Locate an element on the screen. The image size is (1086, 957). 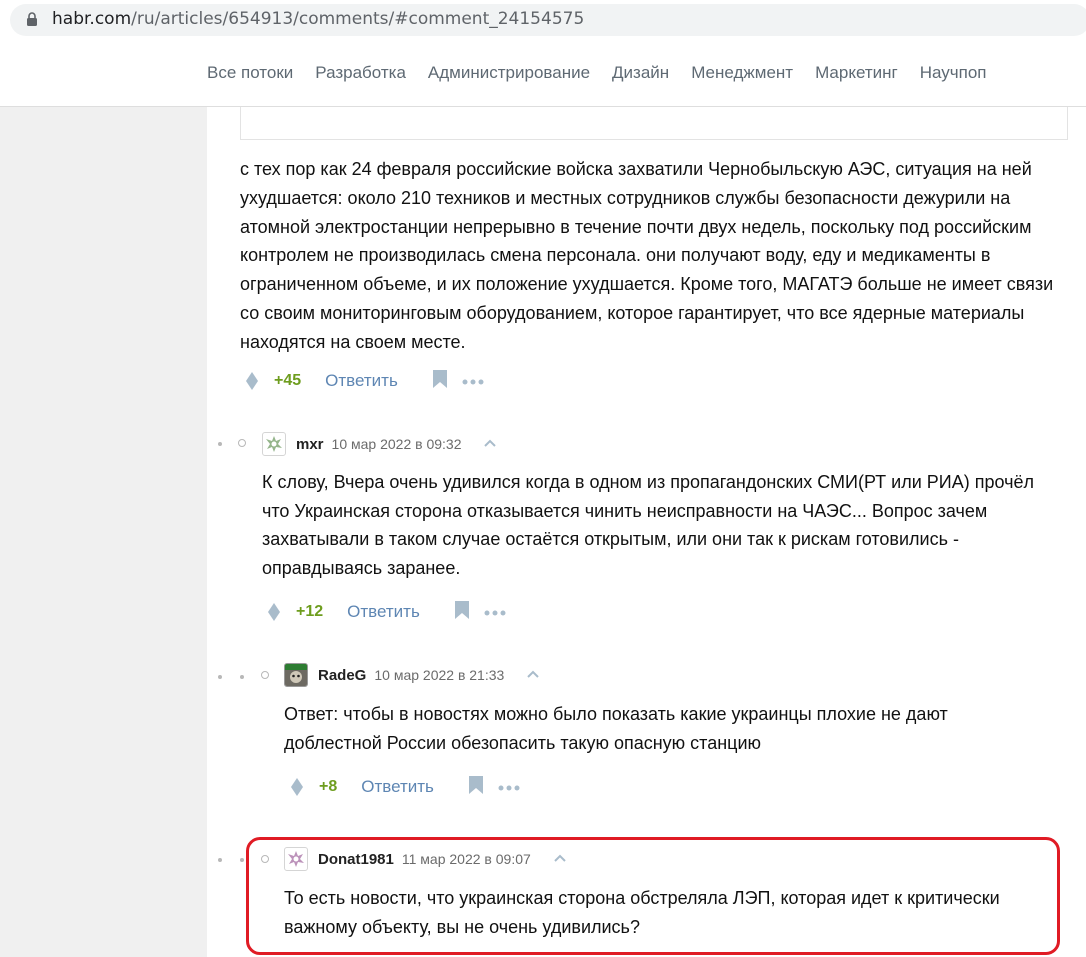
lock-icon is located at coordinates (32, 22).